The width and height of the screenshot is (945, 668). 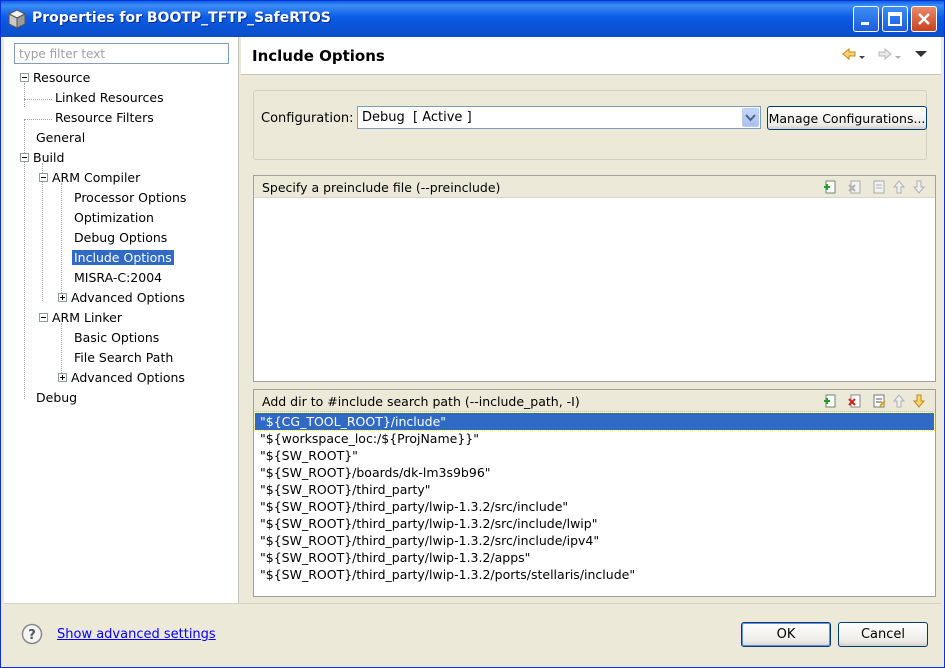 What do you see at coordinates (122, 298) in the screenshot?
I see `tree-item-compiler-advanced-options: Advanced Options` at bounding box center [122, 298].